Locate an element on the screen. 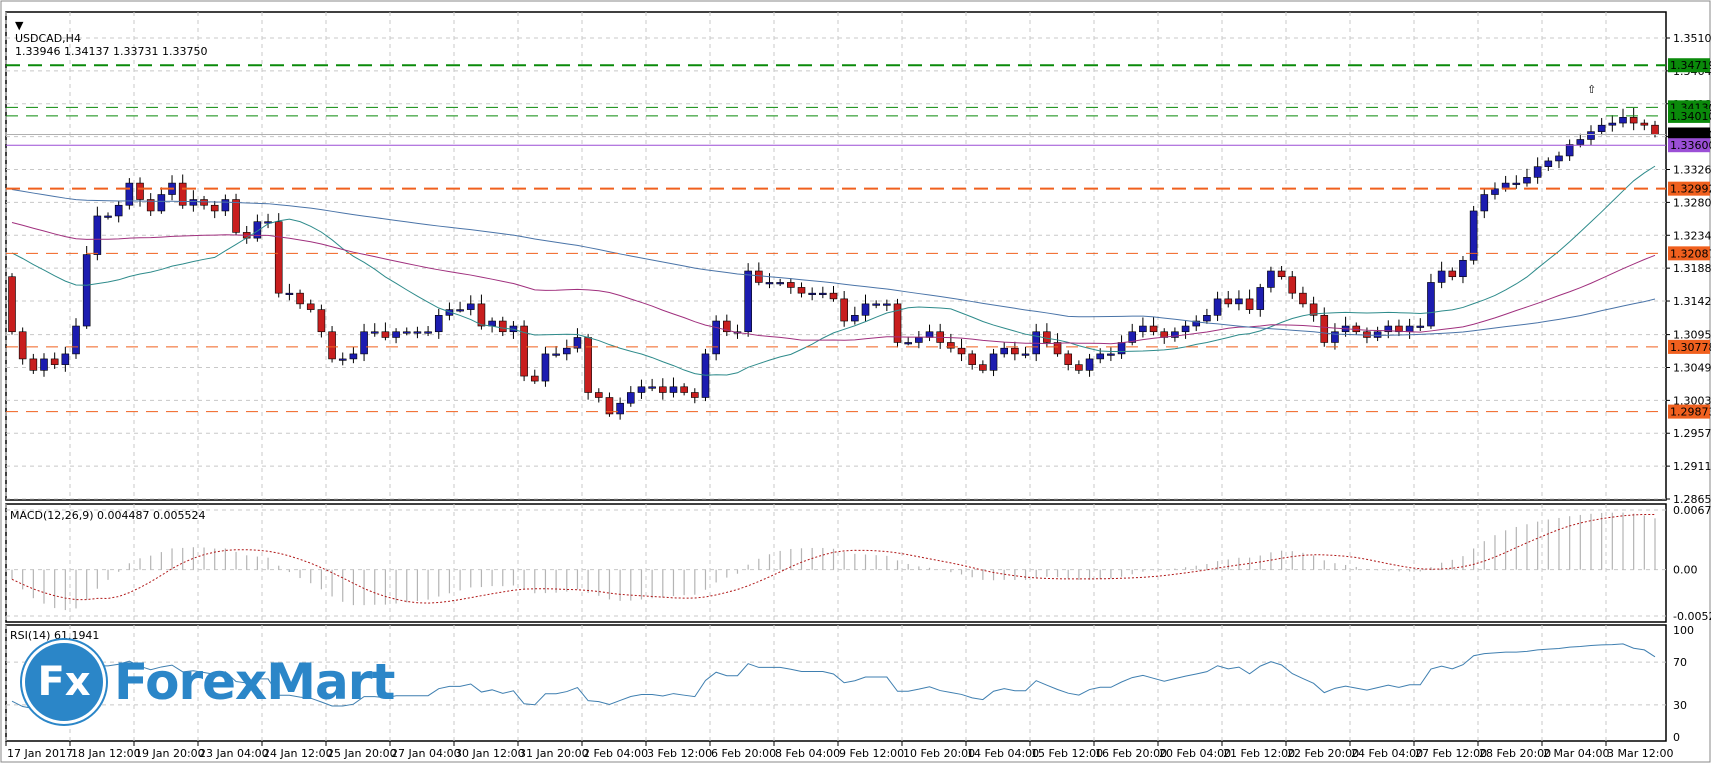  x-axis-label: 10 Feb 20:00 is located at coordinates (939, 753).